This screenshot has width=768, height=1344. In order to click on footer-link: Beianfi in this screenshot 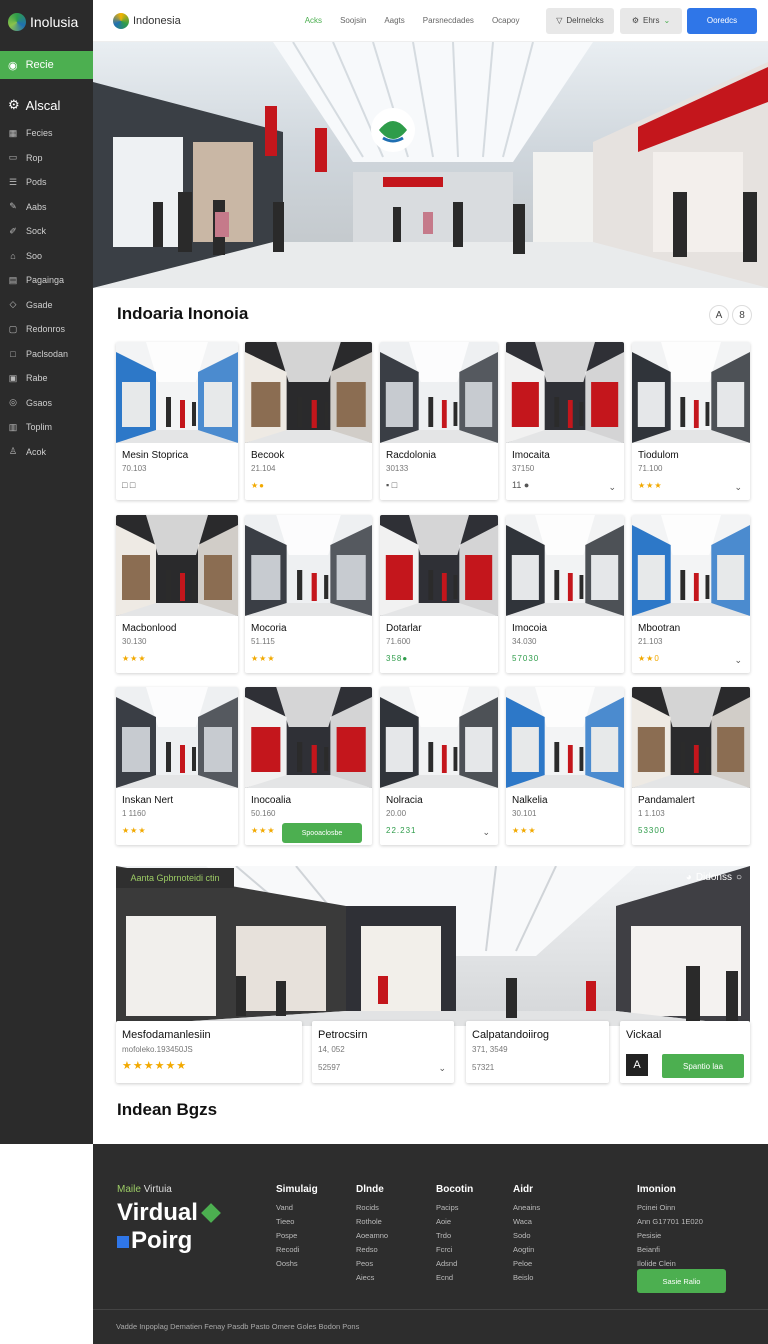, I will do `click(670, 1250)`.